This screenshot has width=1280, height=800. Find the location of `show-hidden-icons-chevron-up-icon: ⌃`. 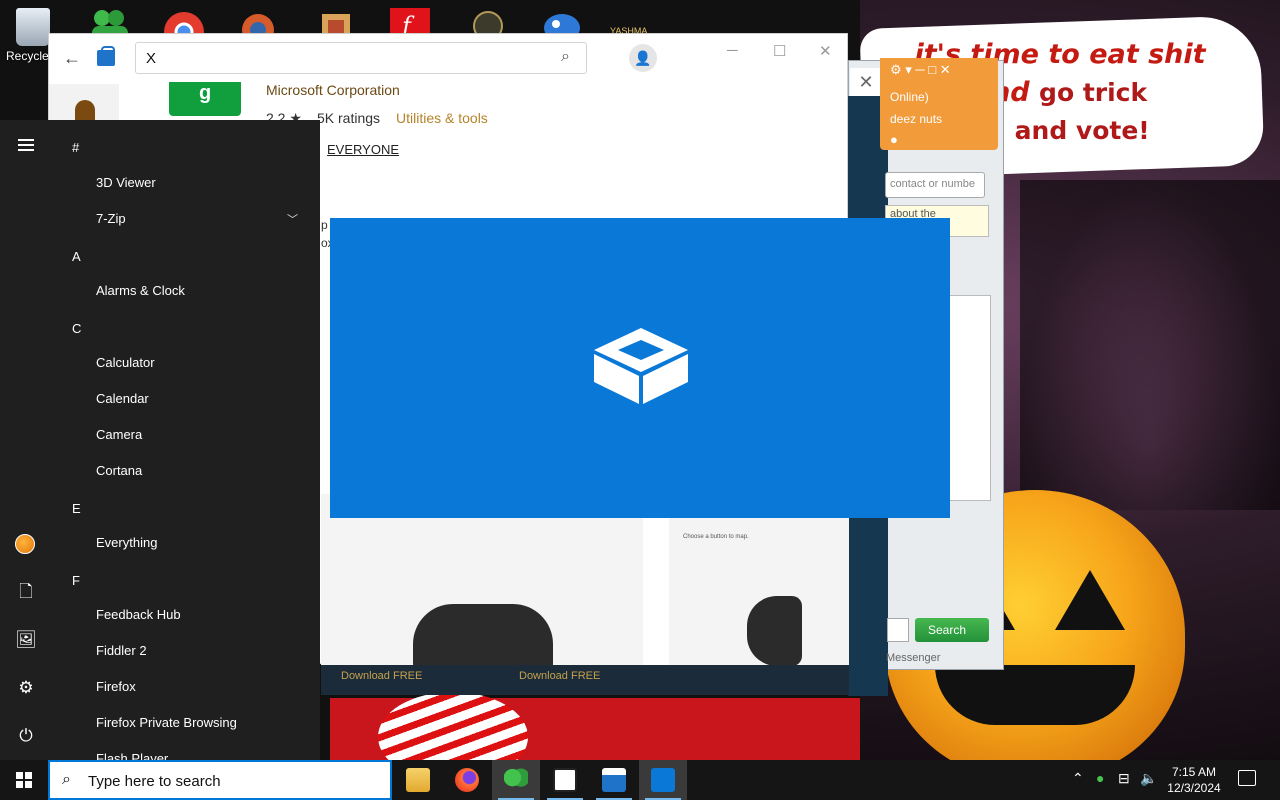

show-hidden-icons-chevron-up-icon: ⌃ is located at coordinates (1078, 778).